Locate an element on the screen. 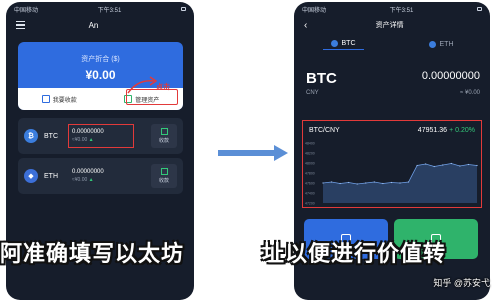  eth-icon is located at coordinates (432, 44).